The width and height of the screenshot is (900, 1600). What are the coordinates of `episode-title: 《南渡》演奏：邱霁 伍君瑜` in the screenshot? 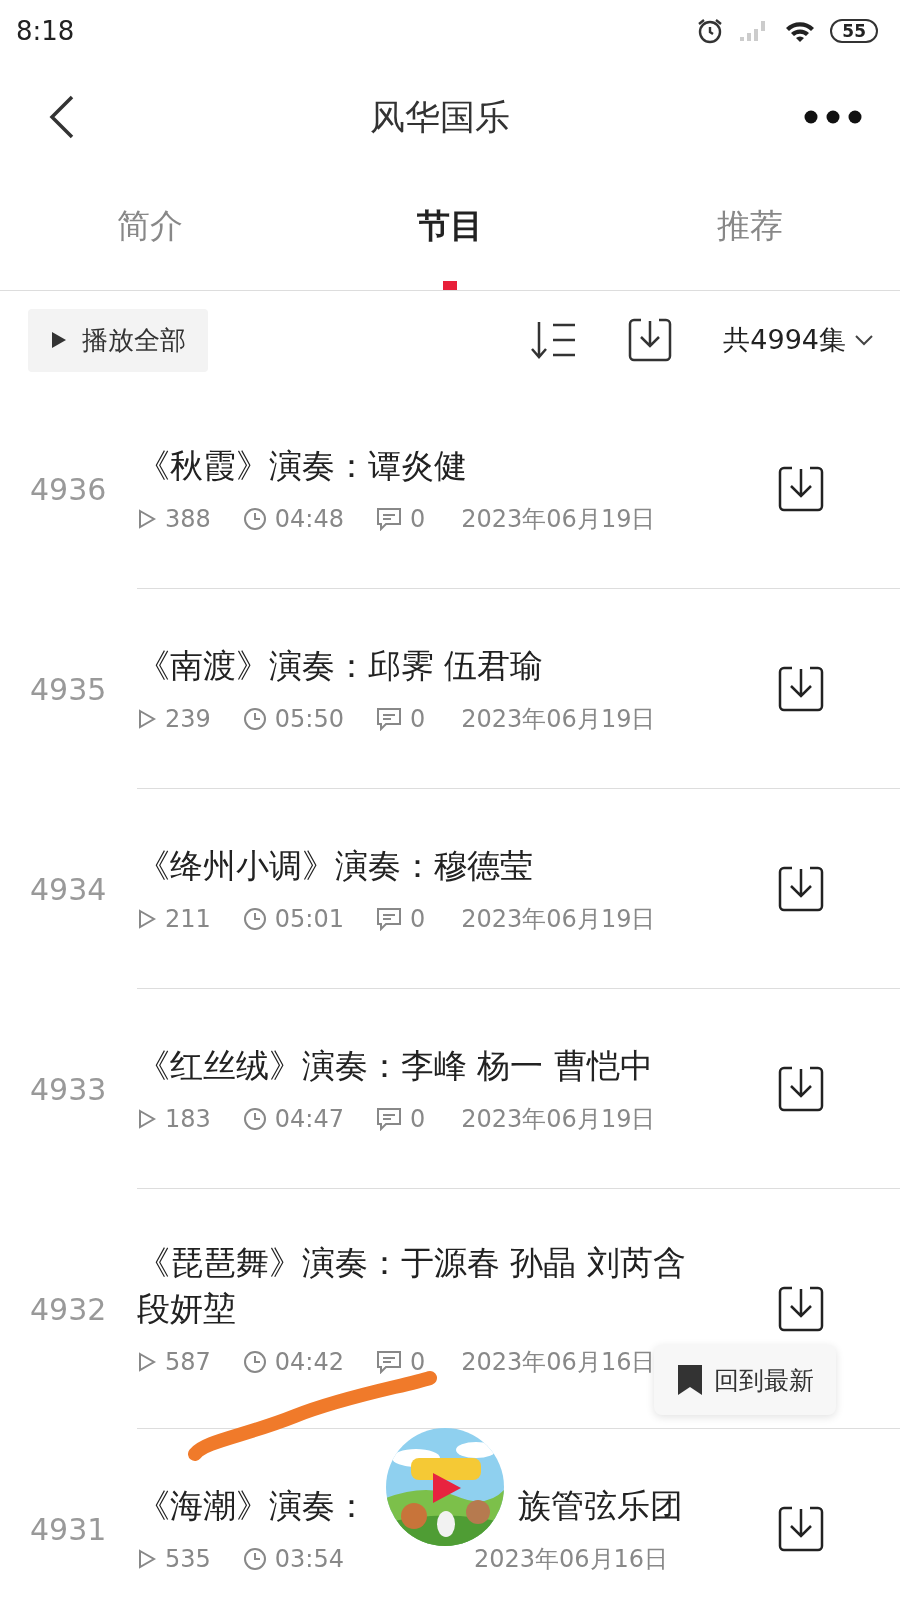 It's located at (427, 665).